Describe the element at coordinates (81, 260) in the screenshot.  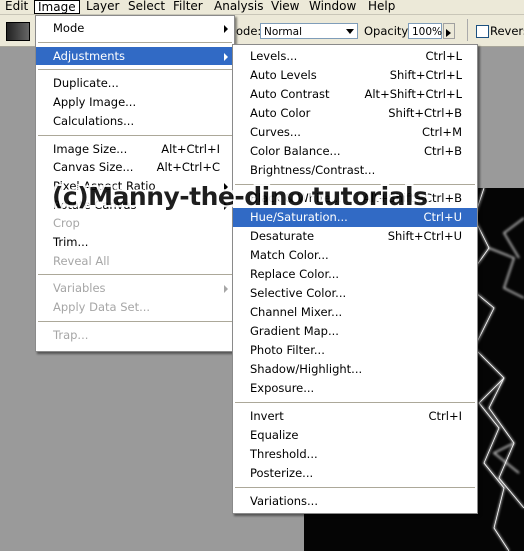
I see `menu-item-label: Reveal All` at that location.